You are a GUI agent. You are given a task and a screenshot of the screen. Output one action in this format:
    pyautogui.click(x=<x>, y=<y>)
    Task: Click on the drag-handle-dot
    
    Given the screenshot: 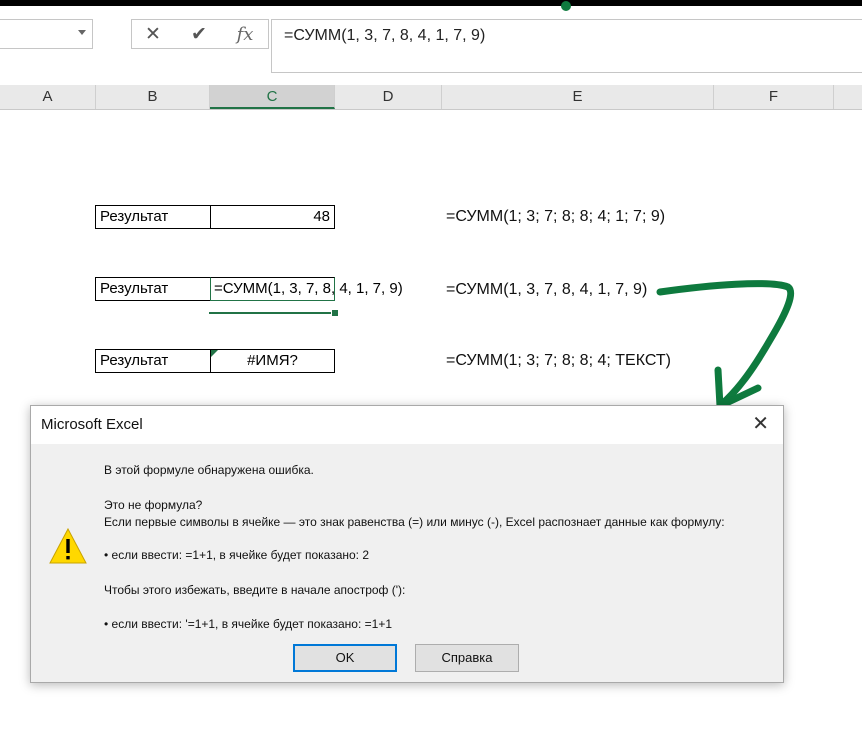 What is the action you would take?
    pyautogui.click(x=566, y=6)
    